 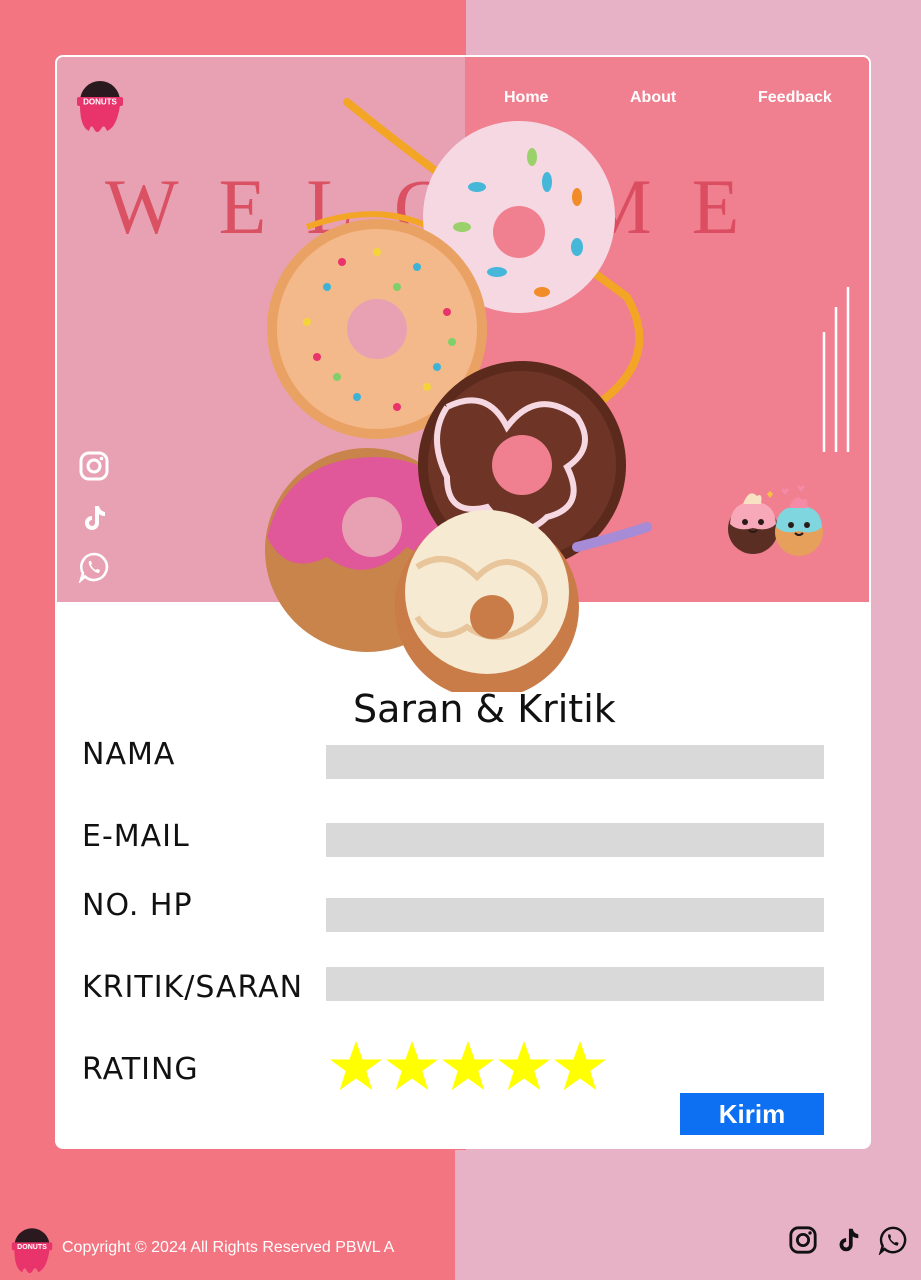 I want to click on feedback-input, so click(x=575, y=984).